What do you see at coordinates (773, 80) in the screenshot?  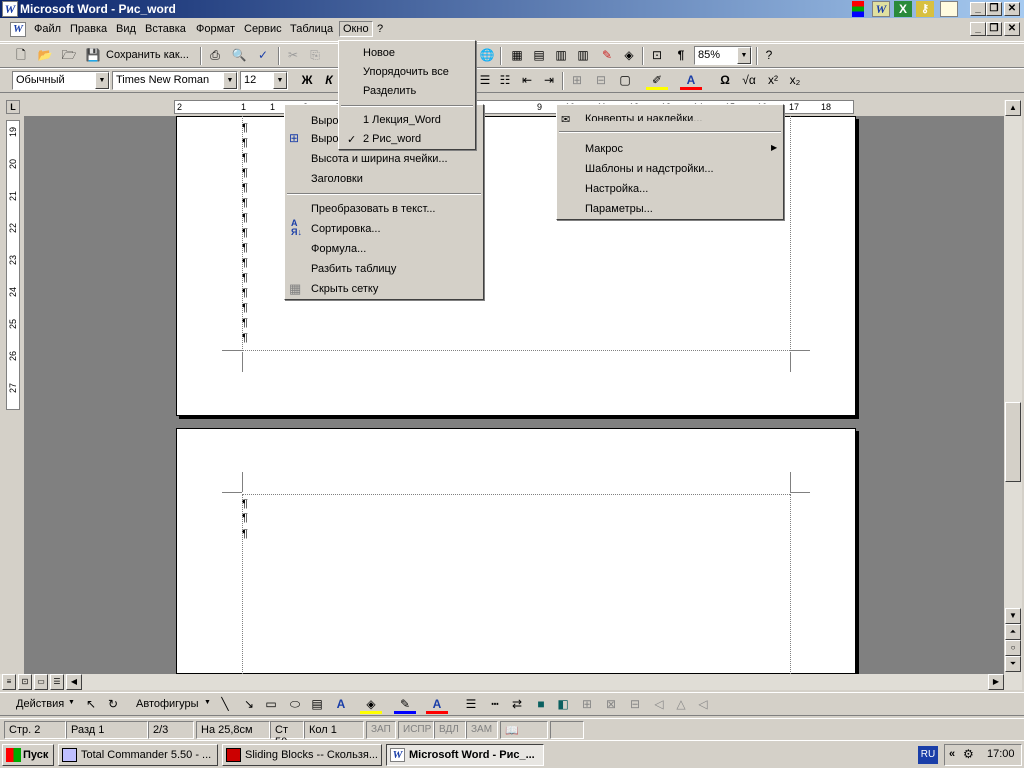 I see `superscript-icon: x²` at bounding box center [773, 80].